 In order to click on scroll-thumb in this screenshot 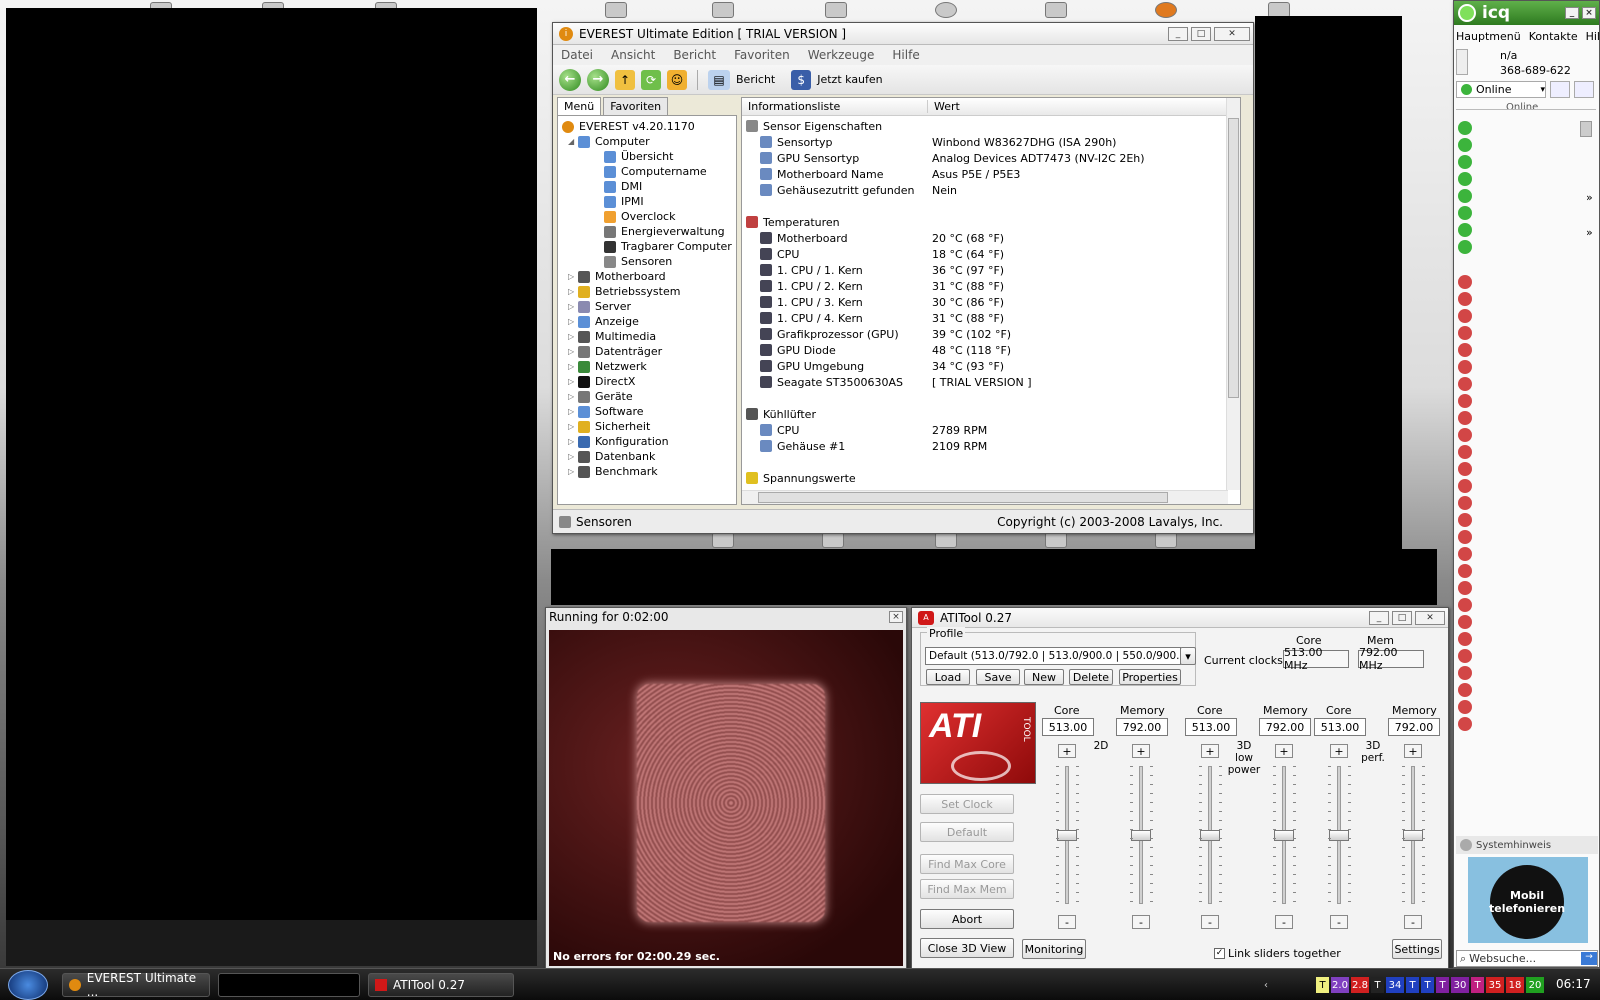, I will do `click(1586, 129)`.